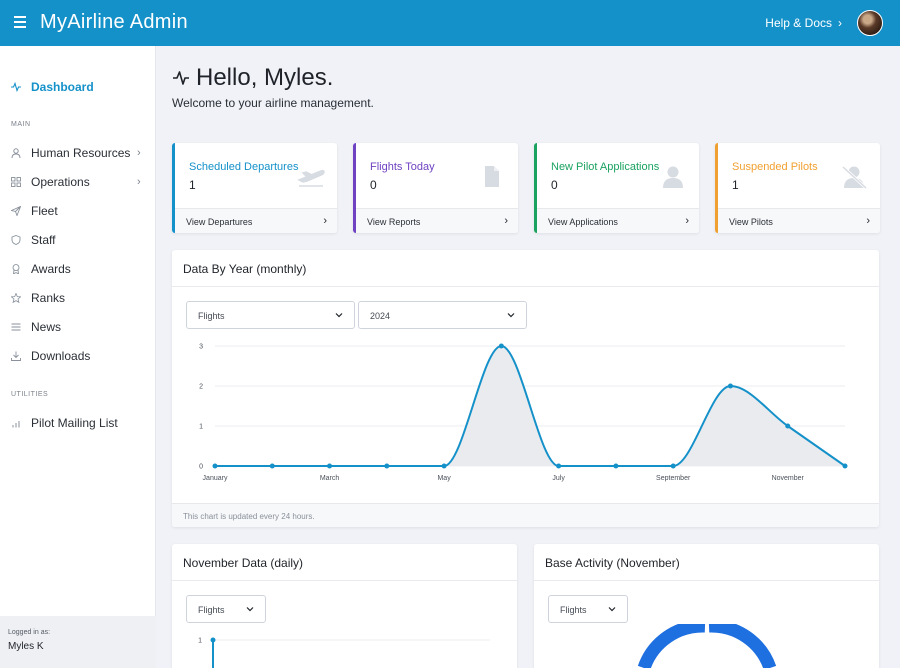 This screenshot has width=900, height=668. Describe the element at coordinates (450, 23) in the screenshot. I see `top-bar: MyAirline Admin Help & Docs ›` at that location.